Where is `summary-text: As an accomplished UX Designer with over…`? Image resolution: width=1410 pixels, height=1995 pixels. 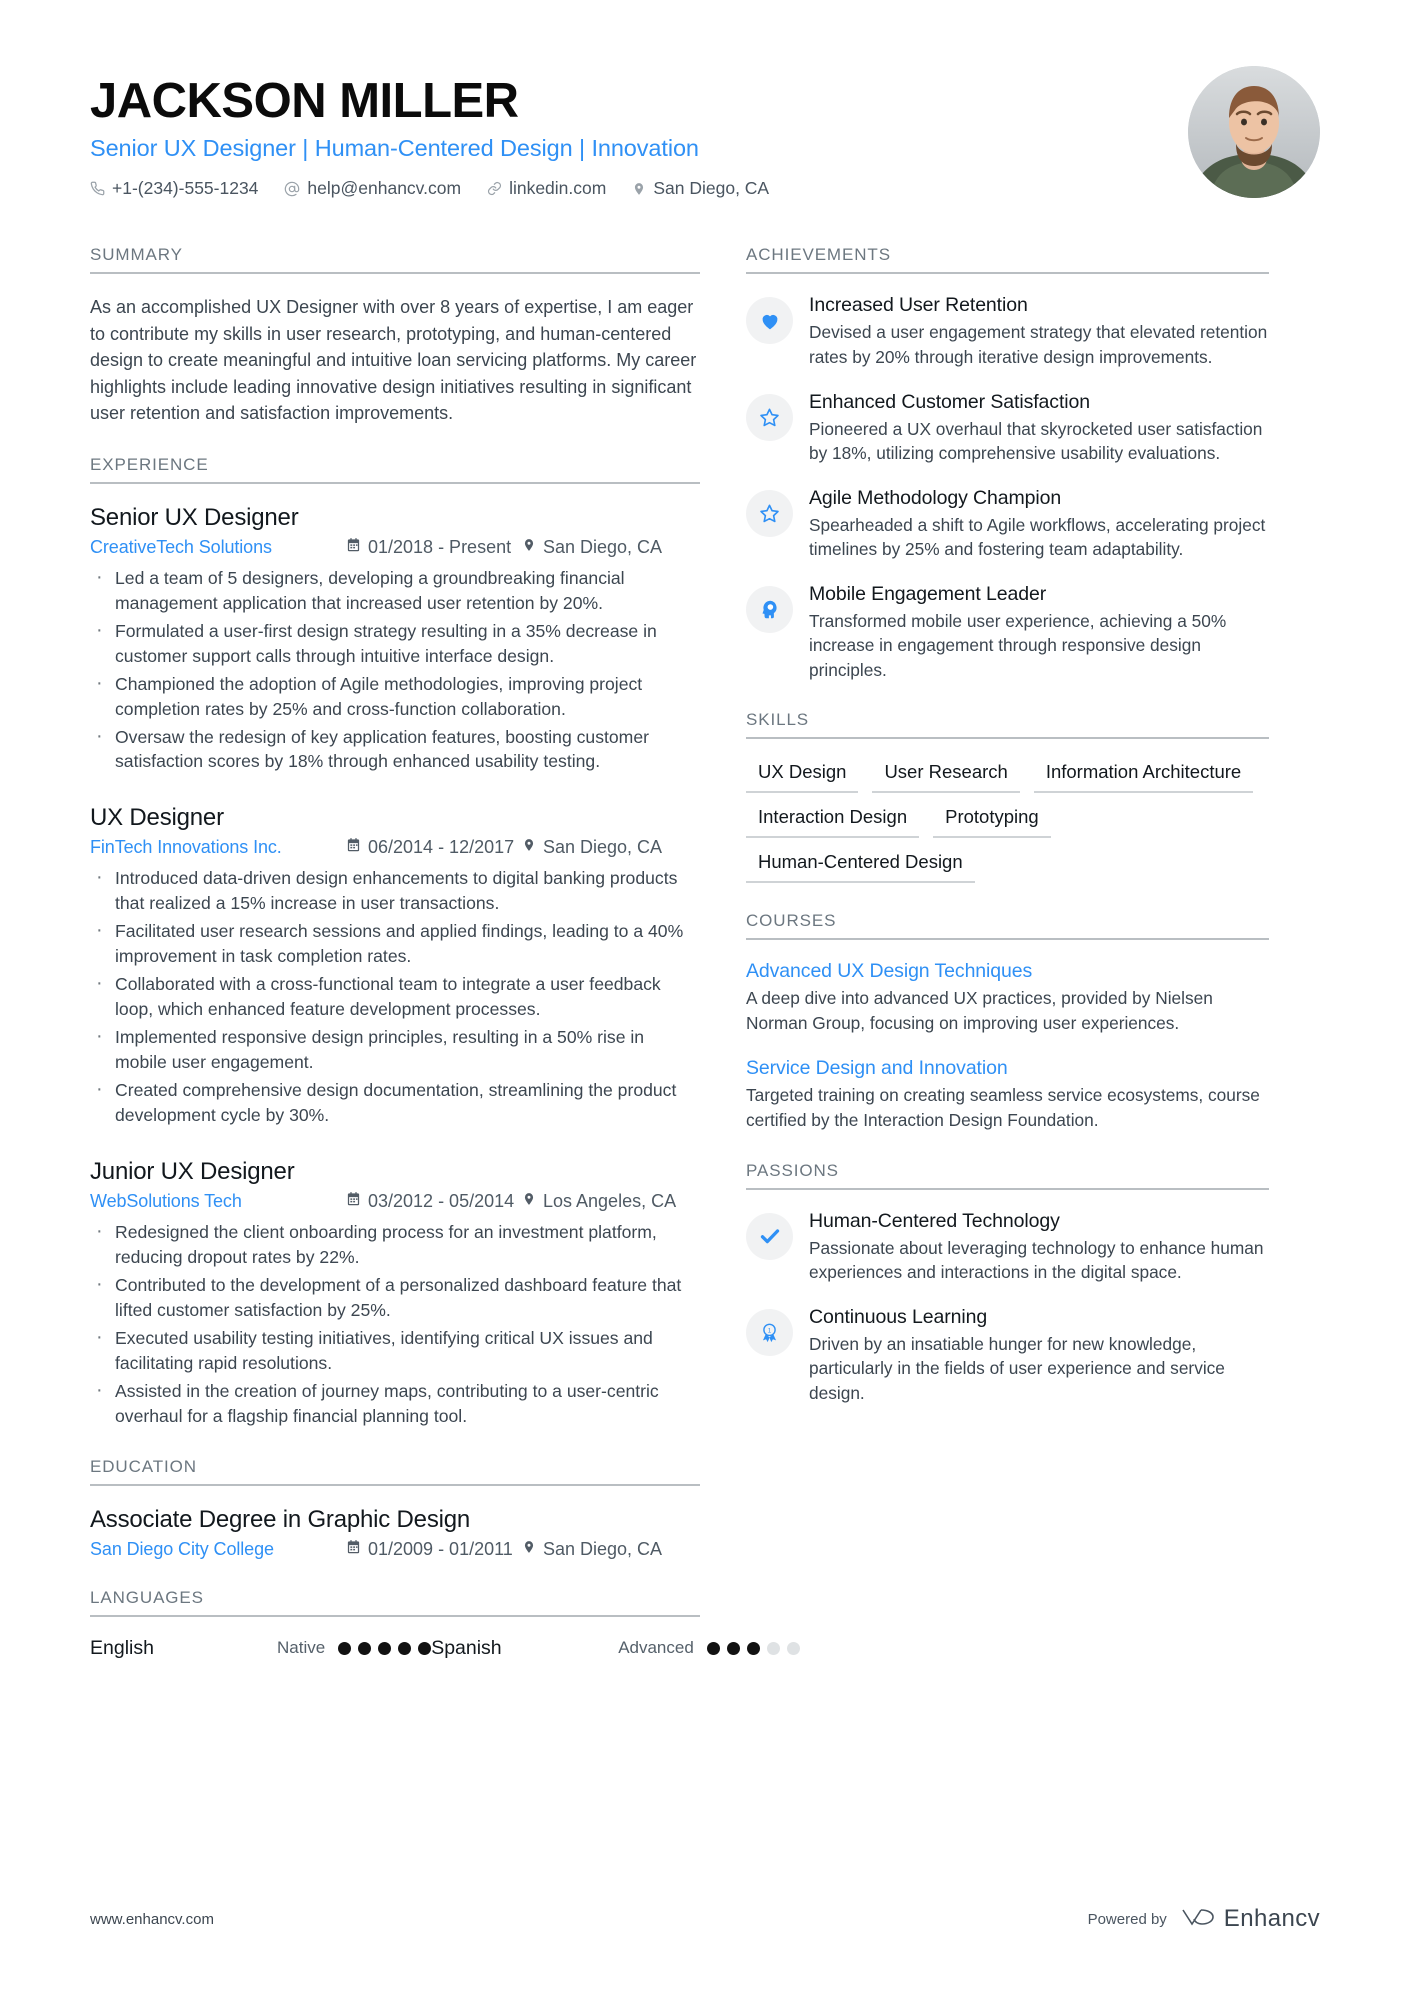
summary-text: As an accomplished UX Designer with over… is located at coordinates (393, 360).